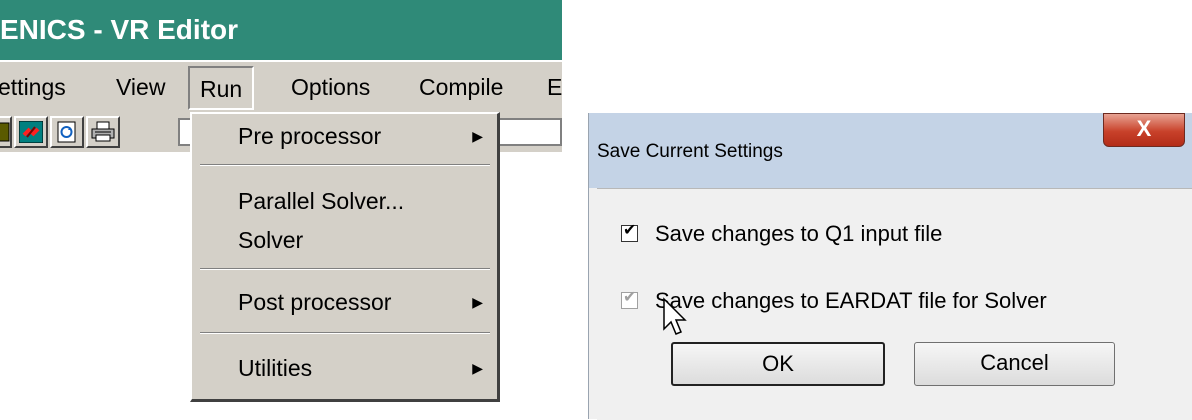 The height and width of the screenshot is (420, 1192). I want to click on menu-item-label: Utilities, so click(275, 368).